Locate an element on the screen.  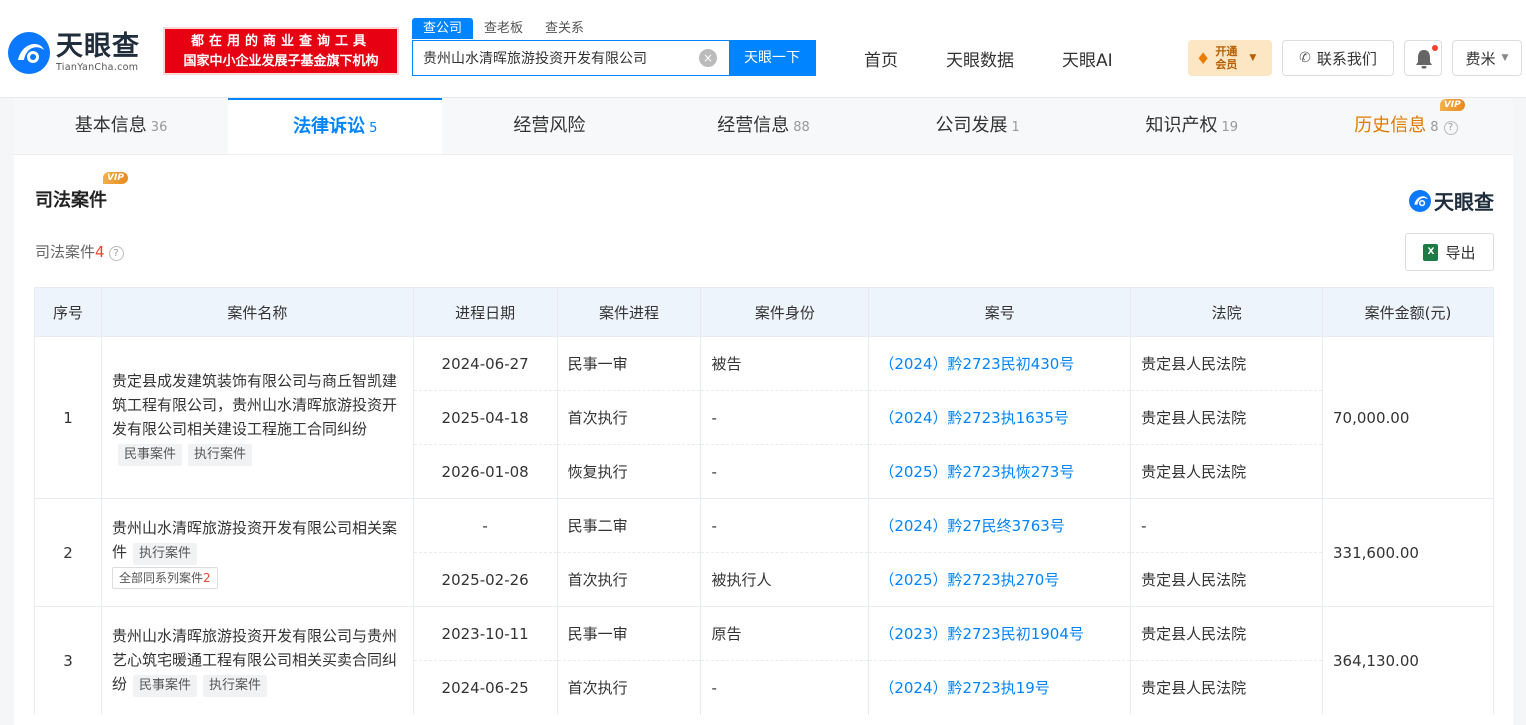
col-date: 进程日期 is located at coordinates (485, 312).